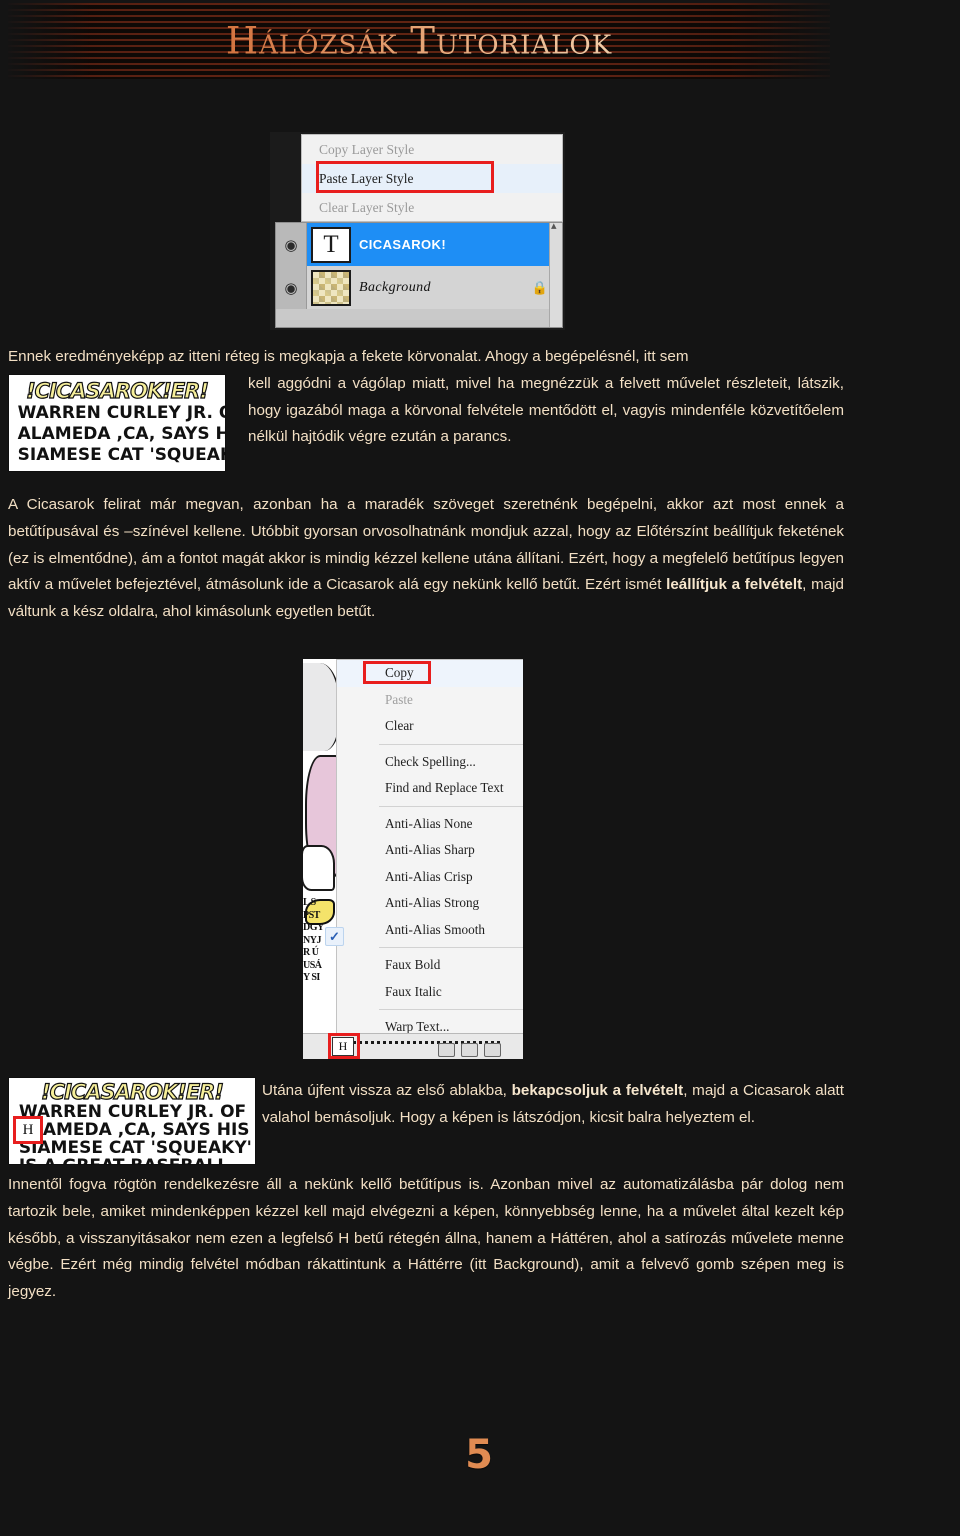 The image size is (960, 1536). I want to click on menu-item-copy-layer-style: Copy Layer Style, so click(432, 149).